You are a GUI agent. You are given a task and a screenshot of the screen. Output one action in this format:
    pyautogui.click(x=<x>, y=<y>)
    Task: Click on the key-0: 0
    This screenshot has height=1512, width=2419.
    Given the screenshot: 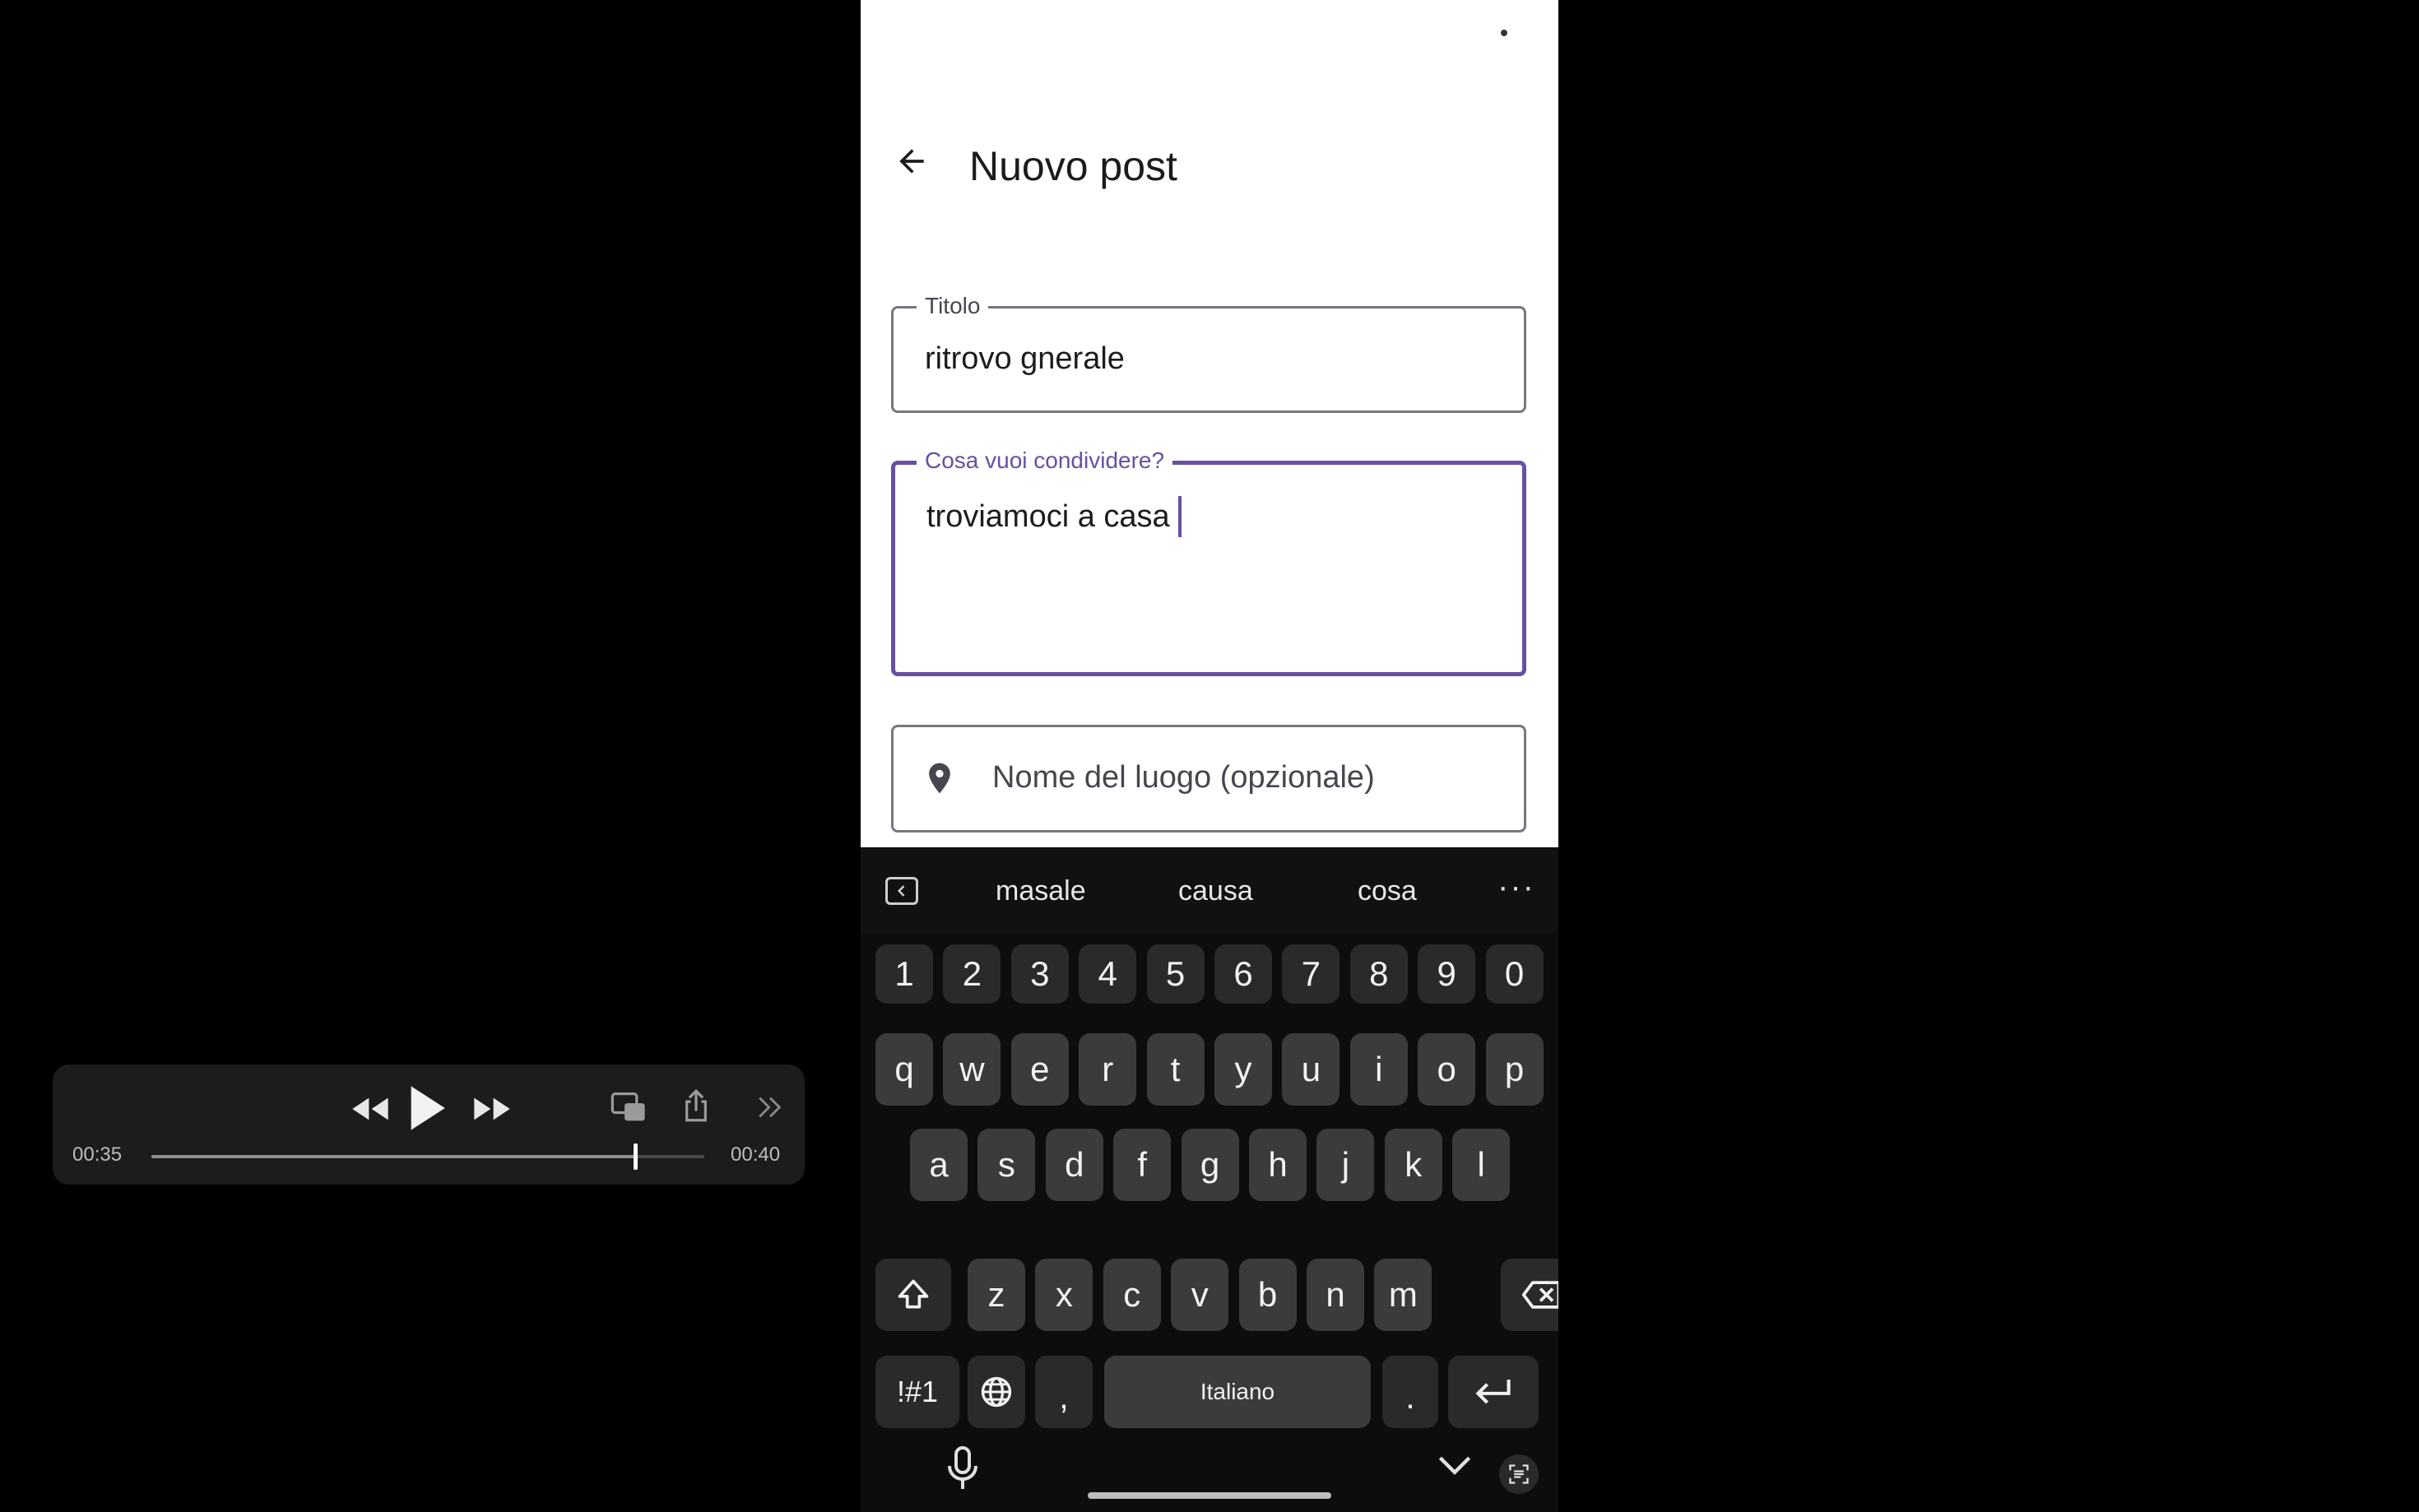 What is the action you would take?
    pyautogui.click(x=1514, y=974)
    